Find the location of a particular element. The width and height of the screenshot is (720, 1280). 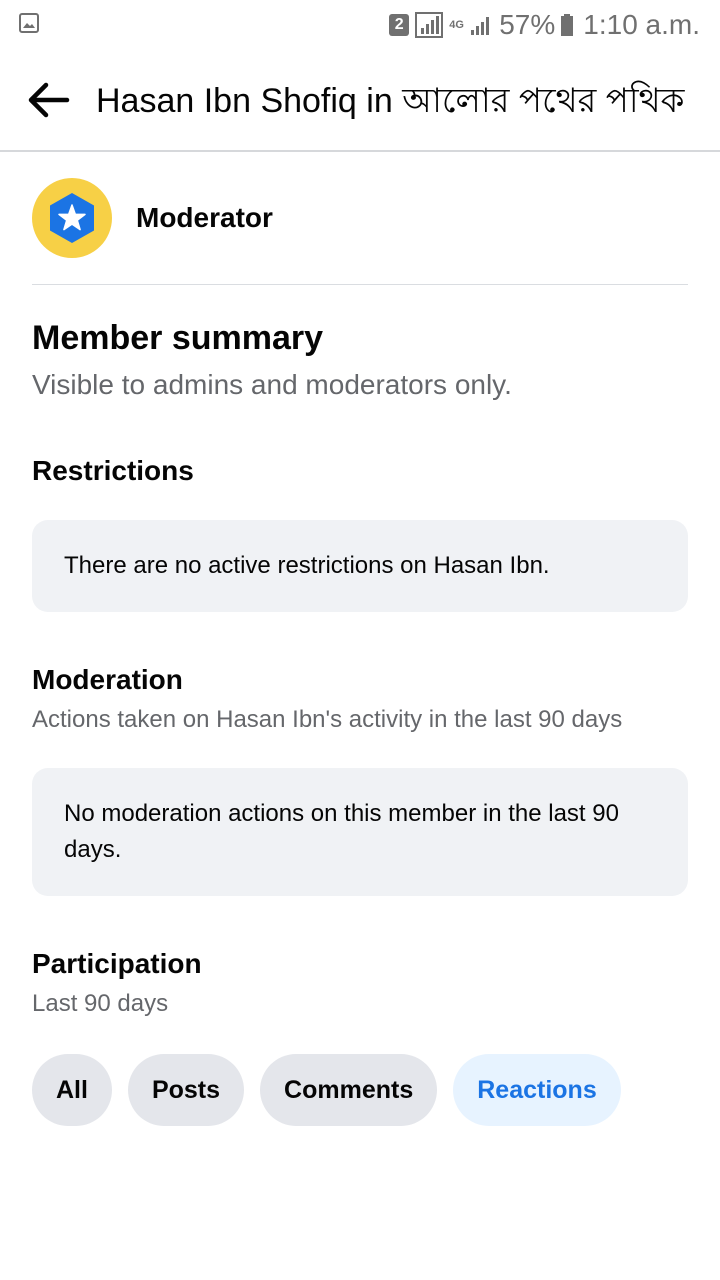

network-type-label: 4G is located at coordinates (456, 25).